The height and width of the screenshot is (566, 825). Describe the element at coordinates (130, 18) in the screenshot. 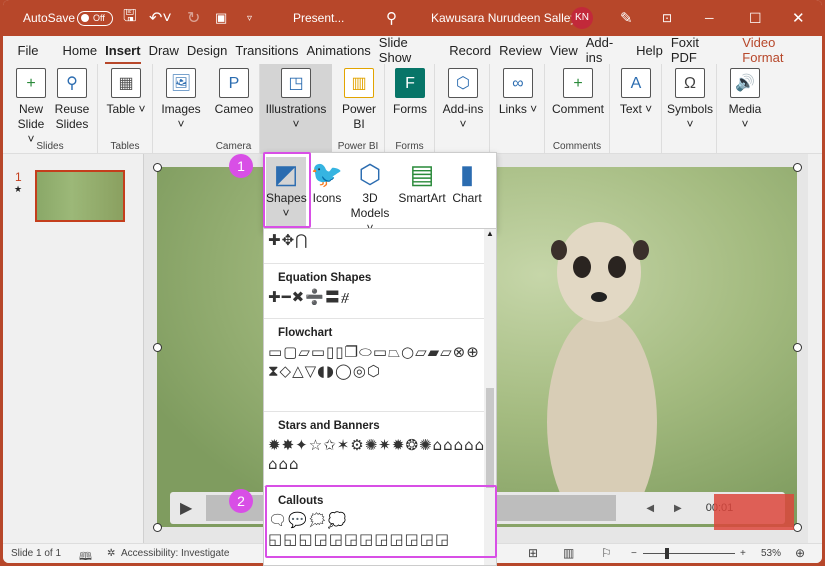

I see `save-icon: 🖫` at that location.